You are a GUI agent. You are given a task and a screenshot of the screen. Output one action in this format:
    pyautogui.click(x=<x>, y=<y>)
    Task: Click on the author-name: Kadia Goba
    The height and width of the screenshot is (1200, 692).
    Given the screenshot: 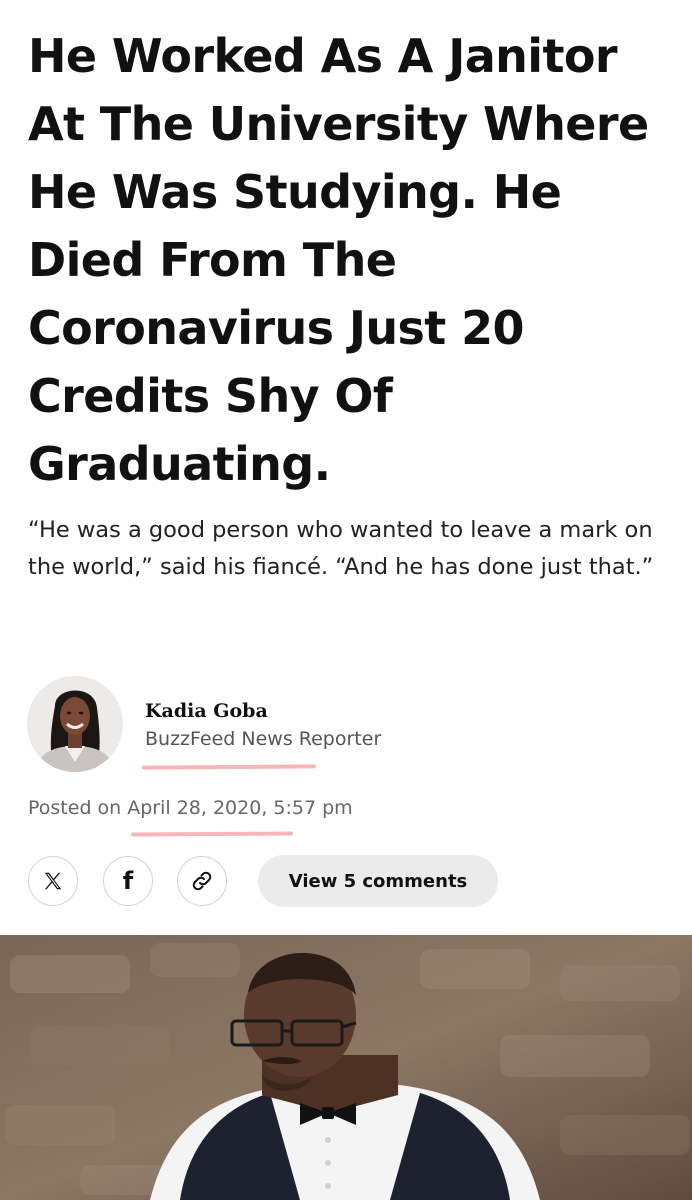 What is the action you would take?
    pyautogui.click(x=206, y=711)
    